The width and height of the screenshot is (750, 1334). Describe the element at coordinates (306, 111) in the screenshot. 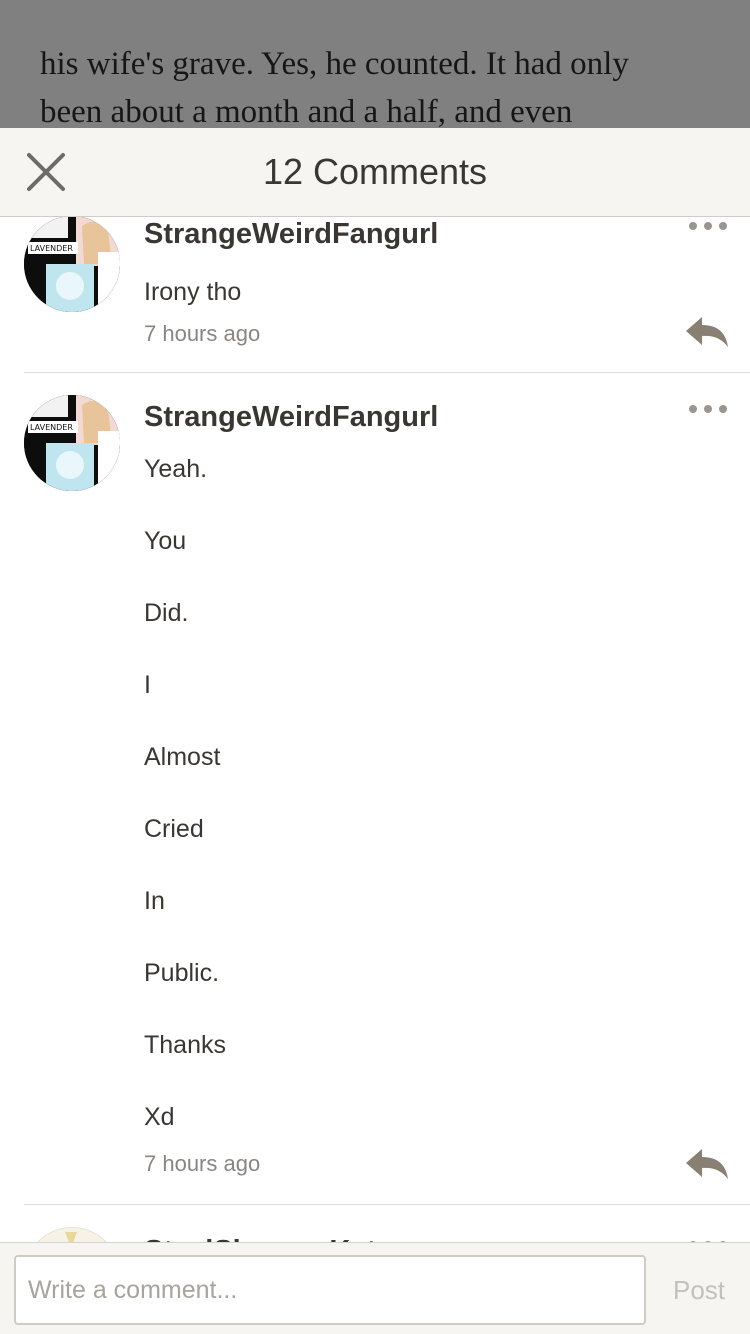

I see `story-line: been about a month and a half, and even` at that location.